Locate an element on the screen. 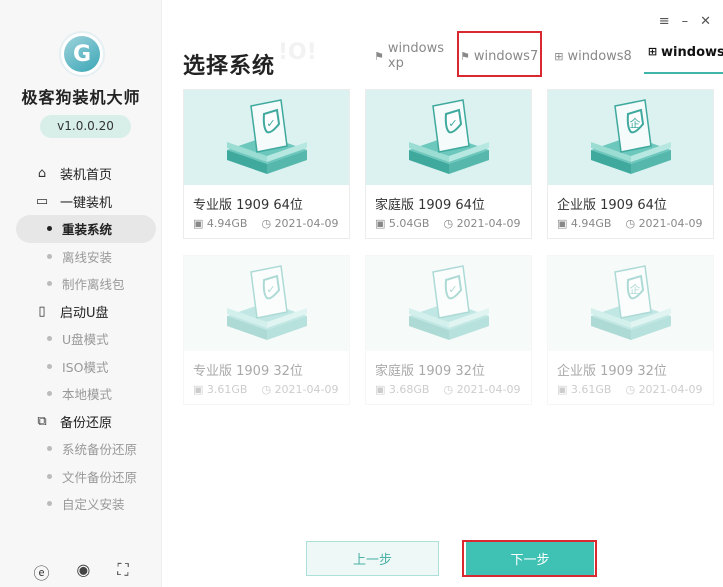 This screenshot has width=723, height=587. sidebar-subitem: 重装系统 is located at coordinates (86, 229).